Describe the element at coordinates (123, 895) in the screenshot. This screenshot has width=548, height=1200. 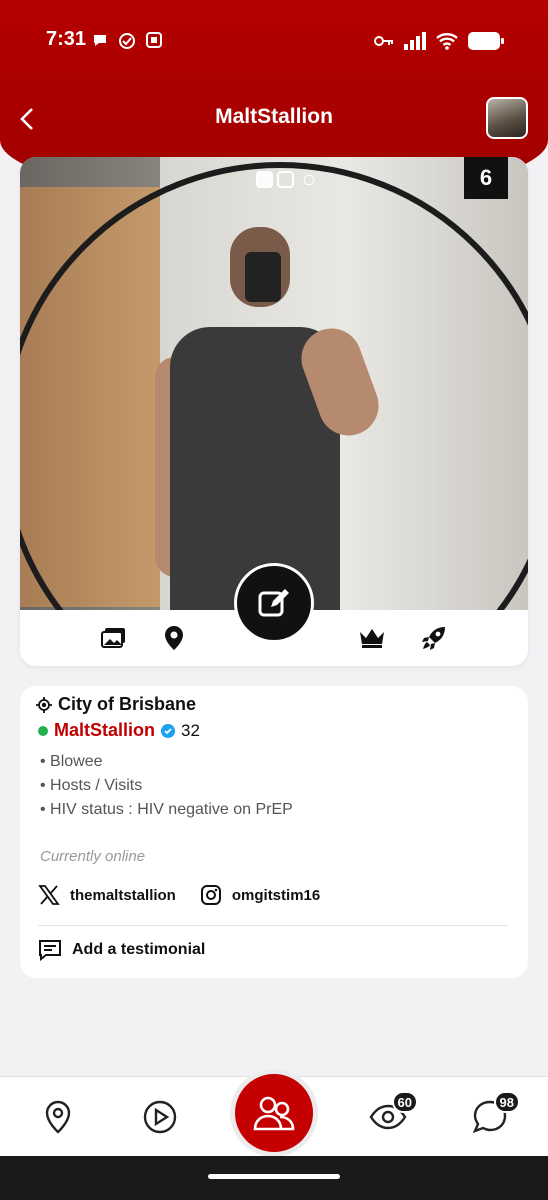
I see `twitter-handle: themaltstallion` at that location.